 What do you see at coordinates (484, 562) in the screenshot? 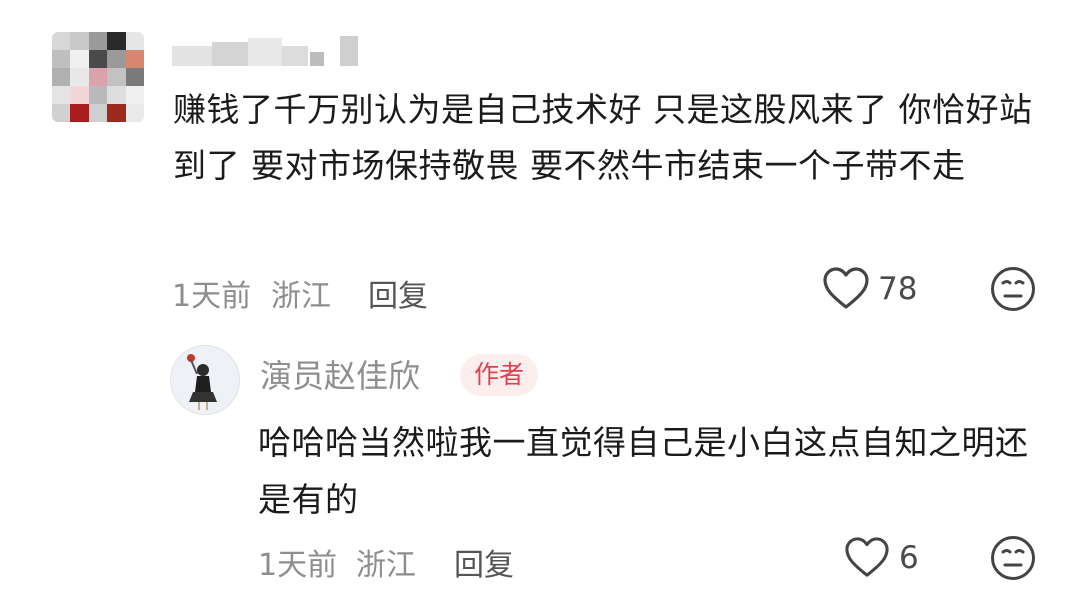
I see `reply-reply-button: 回复` at bounding box center [484, 562].